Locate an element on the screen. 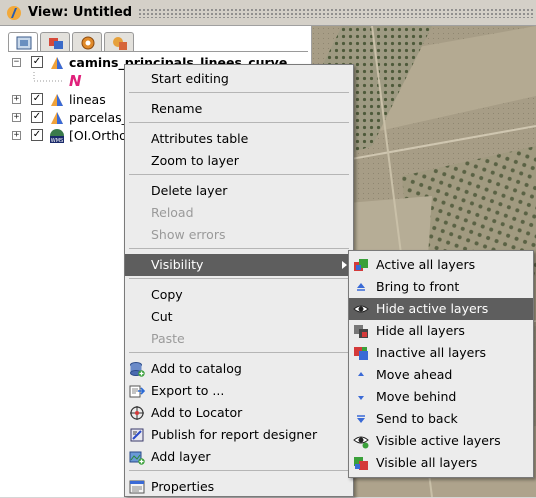  layers-active-icon is located at coordinates (361, 265).